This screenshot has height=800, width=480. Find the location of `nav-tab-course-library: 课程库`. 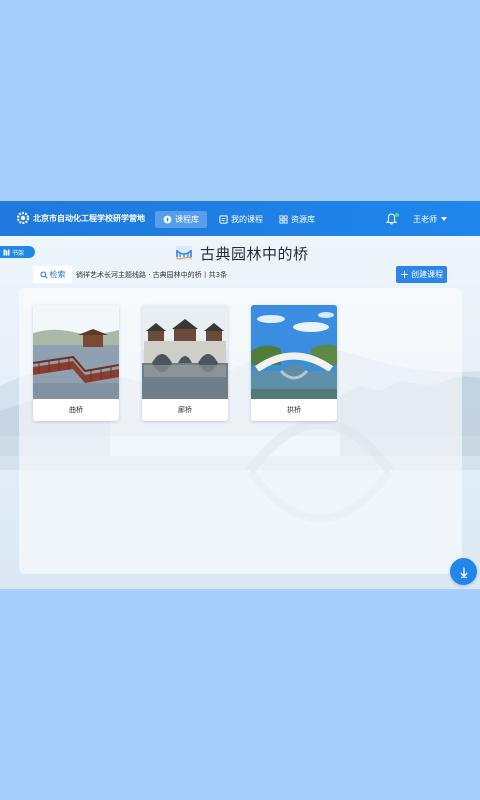

nav-tab-course-library: 课程库 is located at coordinates (181, 219).